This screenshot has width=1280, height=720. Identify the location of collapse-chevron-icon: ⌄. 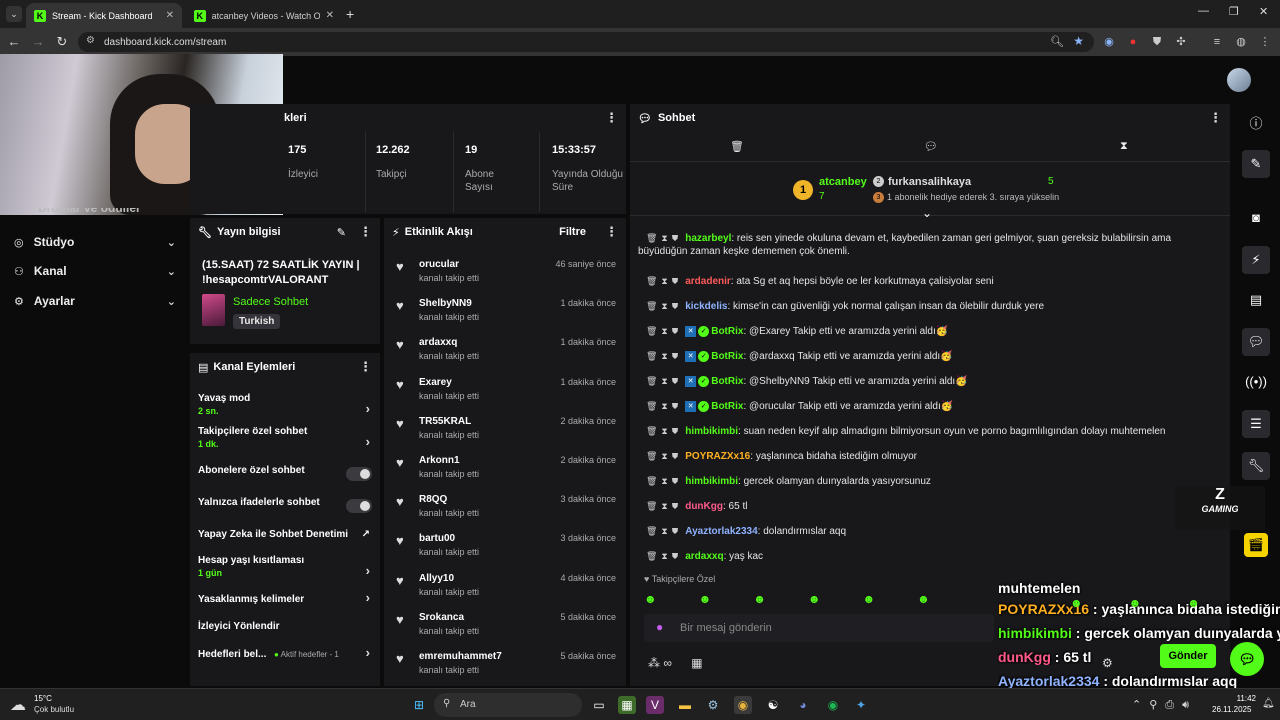
(927, 213).